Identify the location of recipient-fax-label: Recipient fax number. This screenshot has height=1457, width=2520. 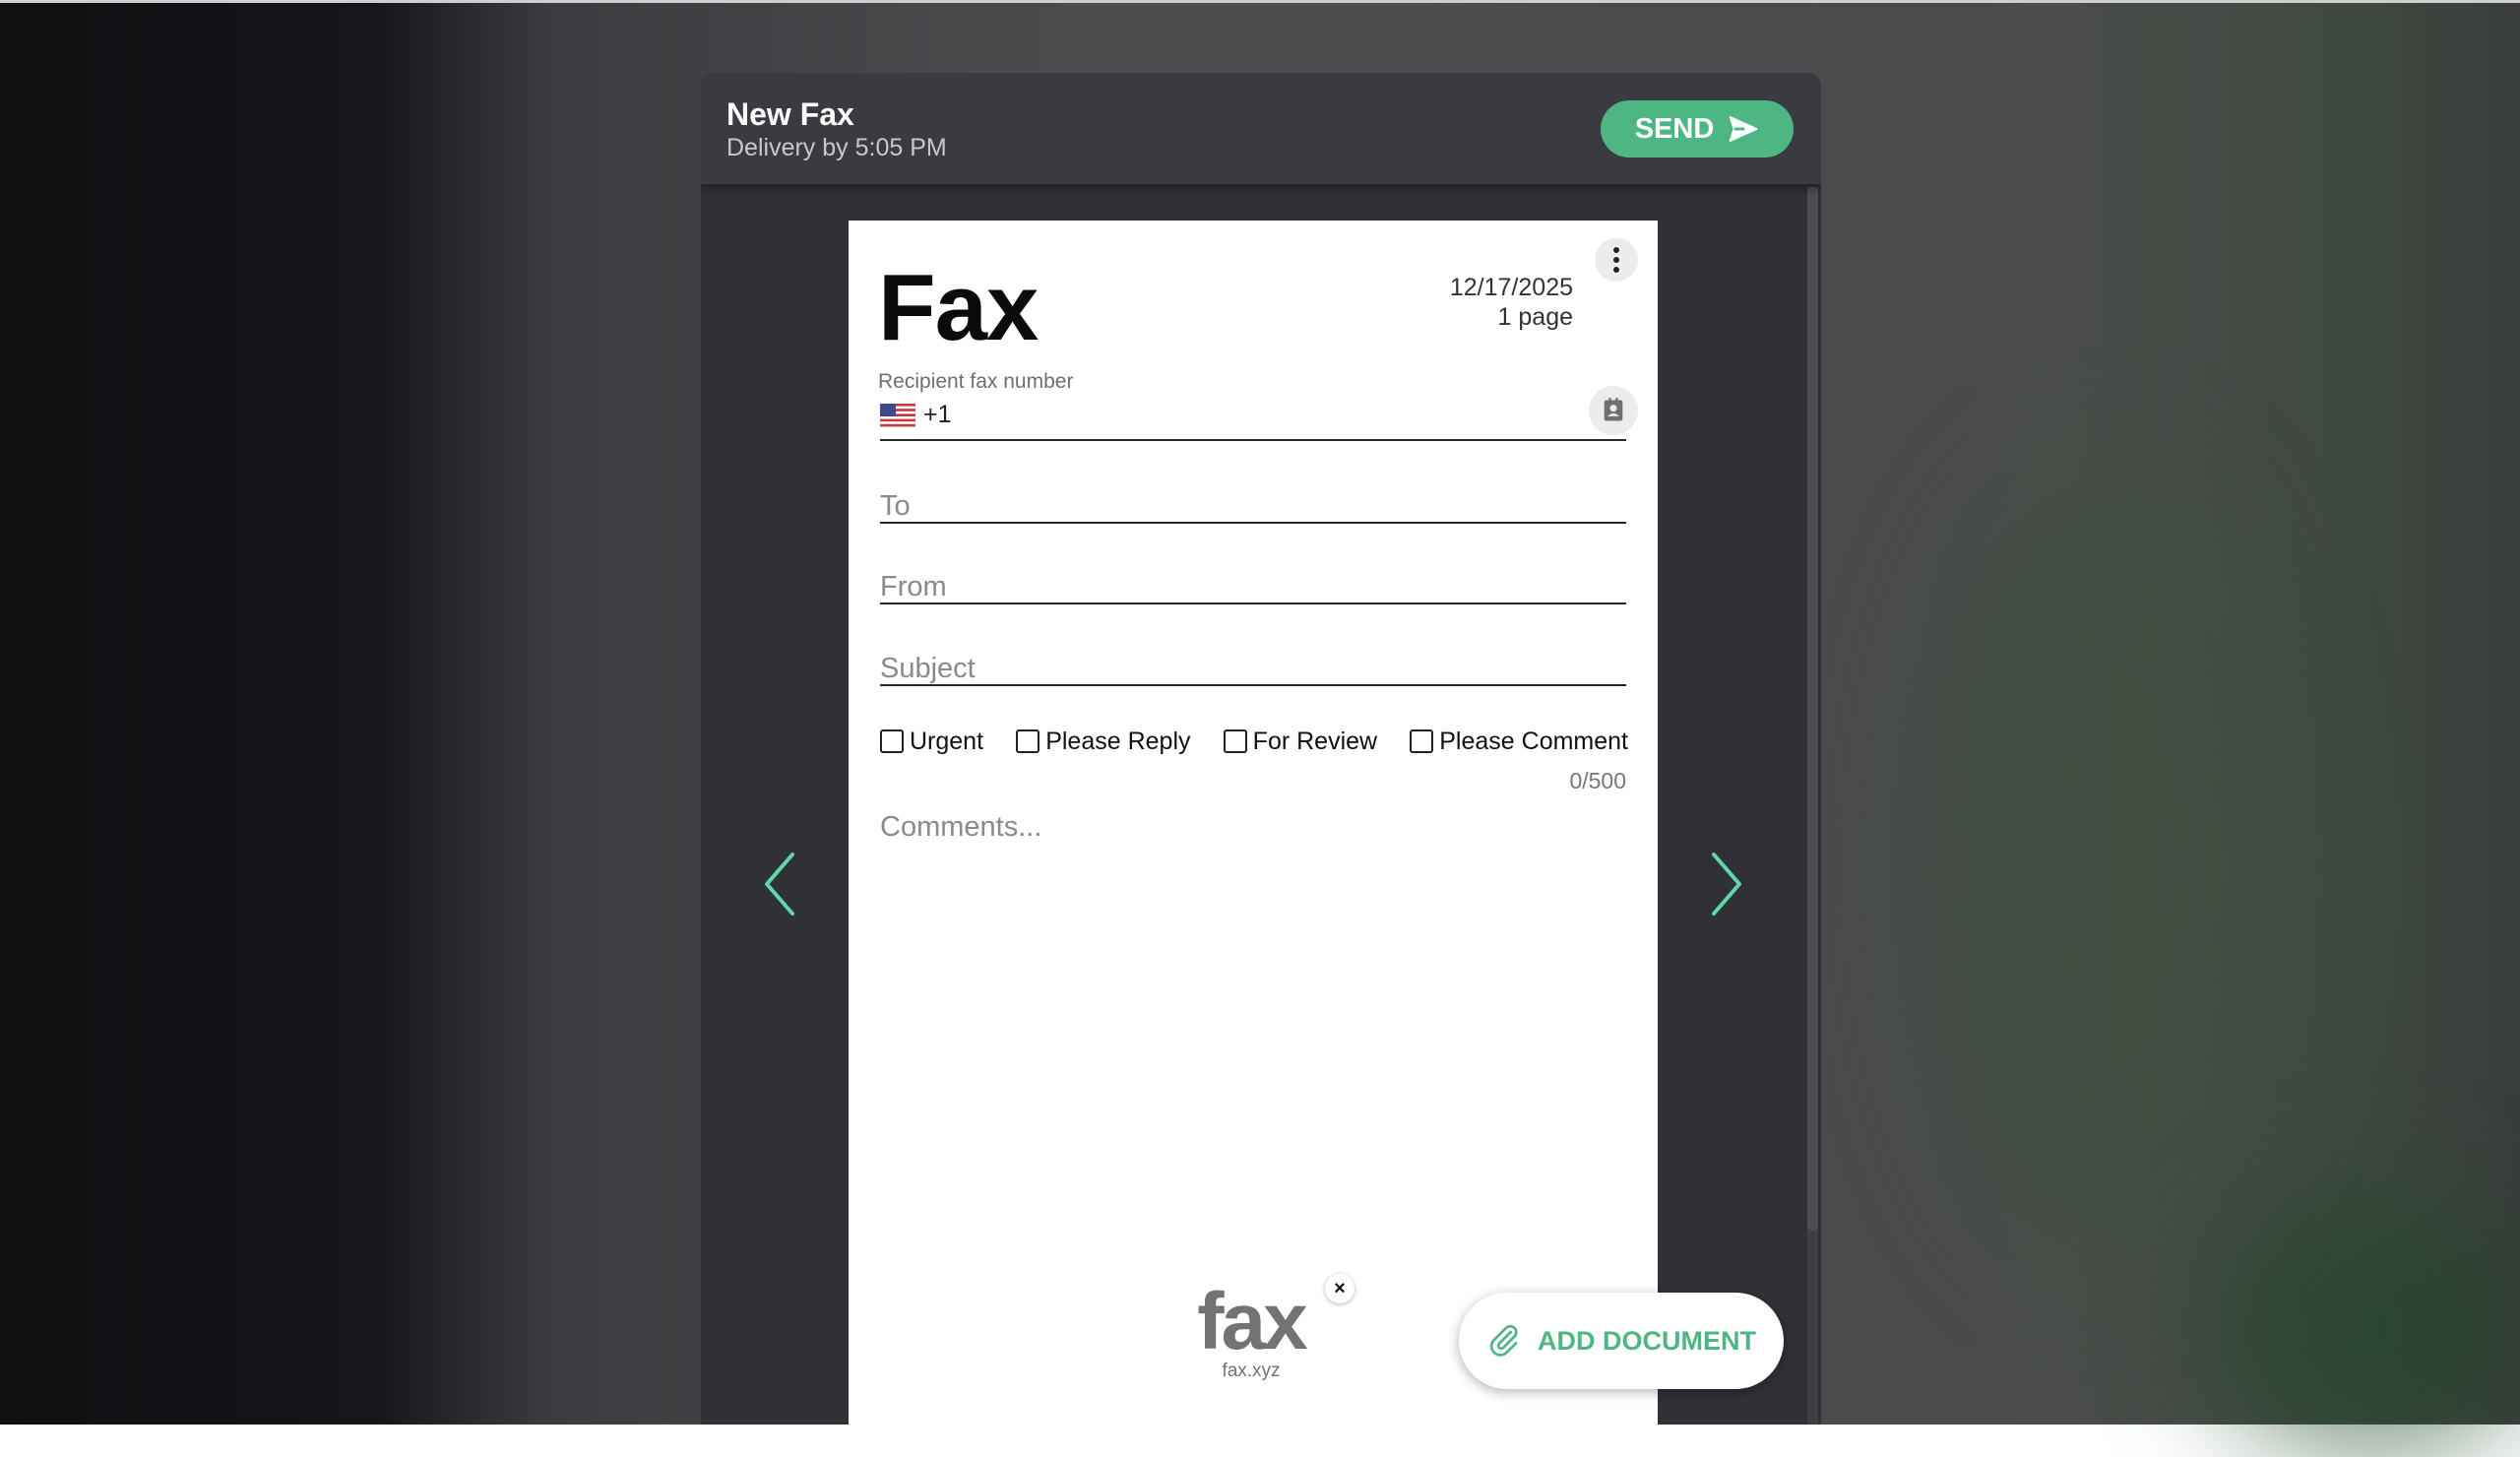
(976, 381).